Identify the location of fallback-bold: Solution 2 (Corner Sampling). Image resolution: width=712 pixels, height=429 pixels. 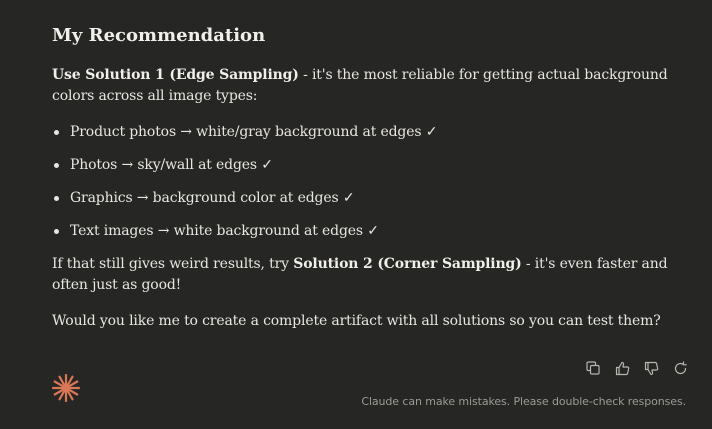
(407, 264).